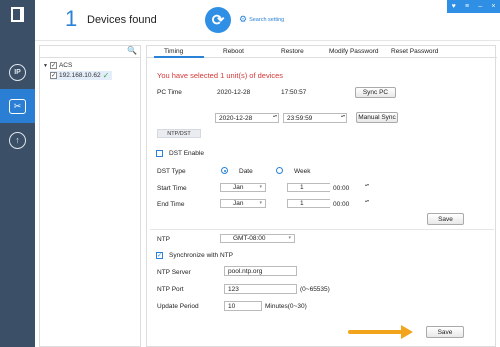  I want to click on search-setting-label: Search setting, so click(267, 19).